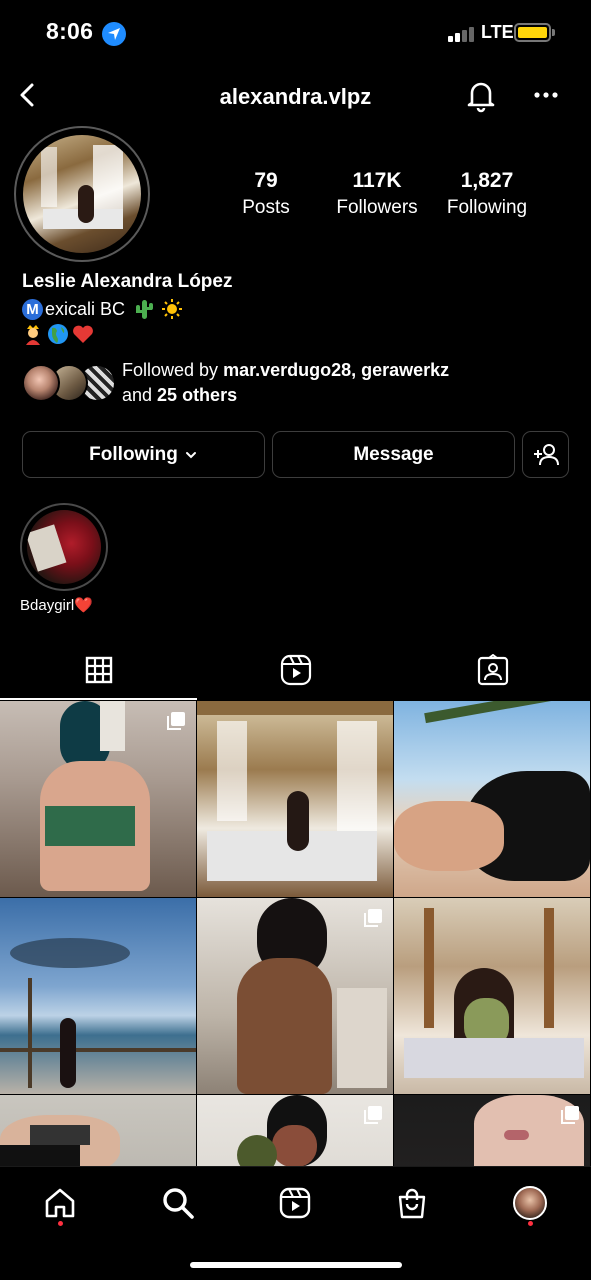 This screenshot has height=1280, width=591. What do you see at coordinates (172, 309) in the screenshot?
I see `sun-emoji-icon` at bounding box center [172, 309].